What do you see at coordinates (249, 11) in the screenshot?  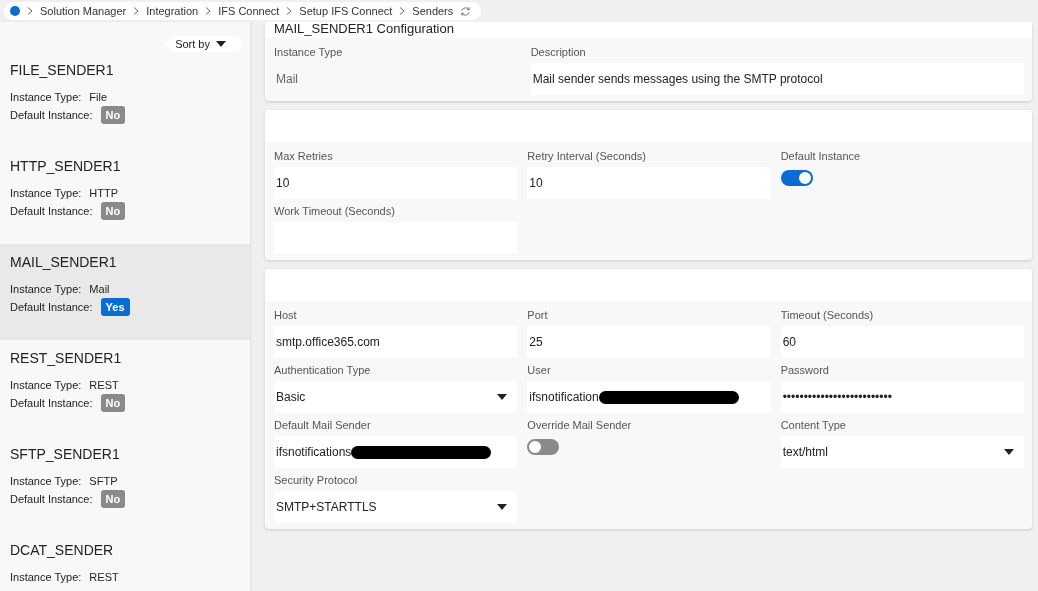 I see `breadcrumb-link: IFS Connect` at bounding box center [249, 11].